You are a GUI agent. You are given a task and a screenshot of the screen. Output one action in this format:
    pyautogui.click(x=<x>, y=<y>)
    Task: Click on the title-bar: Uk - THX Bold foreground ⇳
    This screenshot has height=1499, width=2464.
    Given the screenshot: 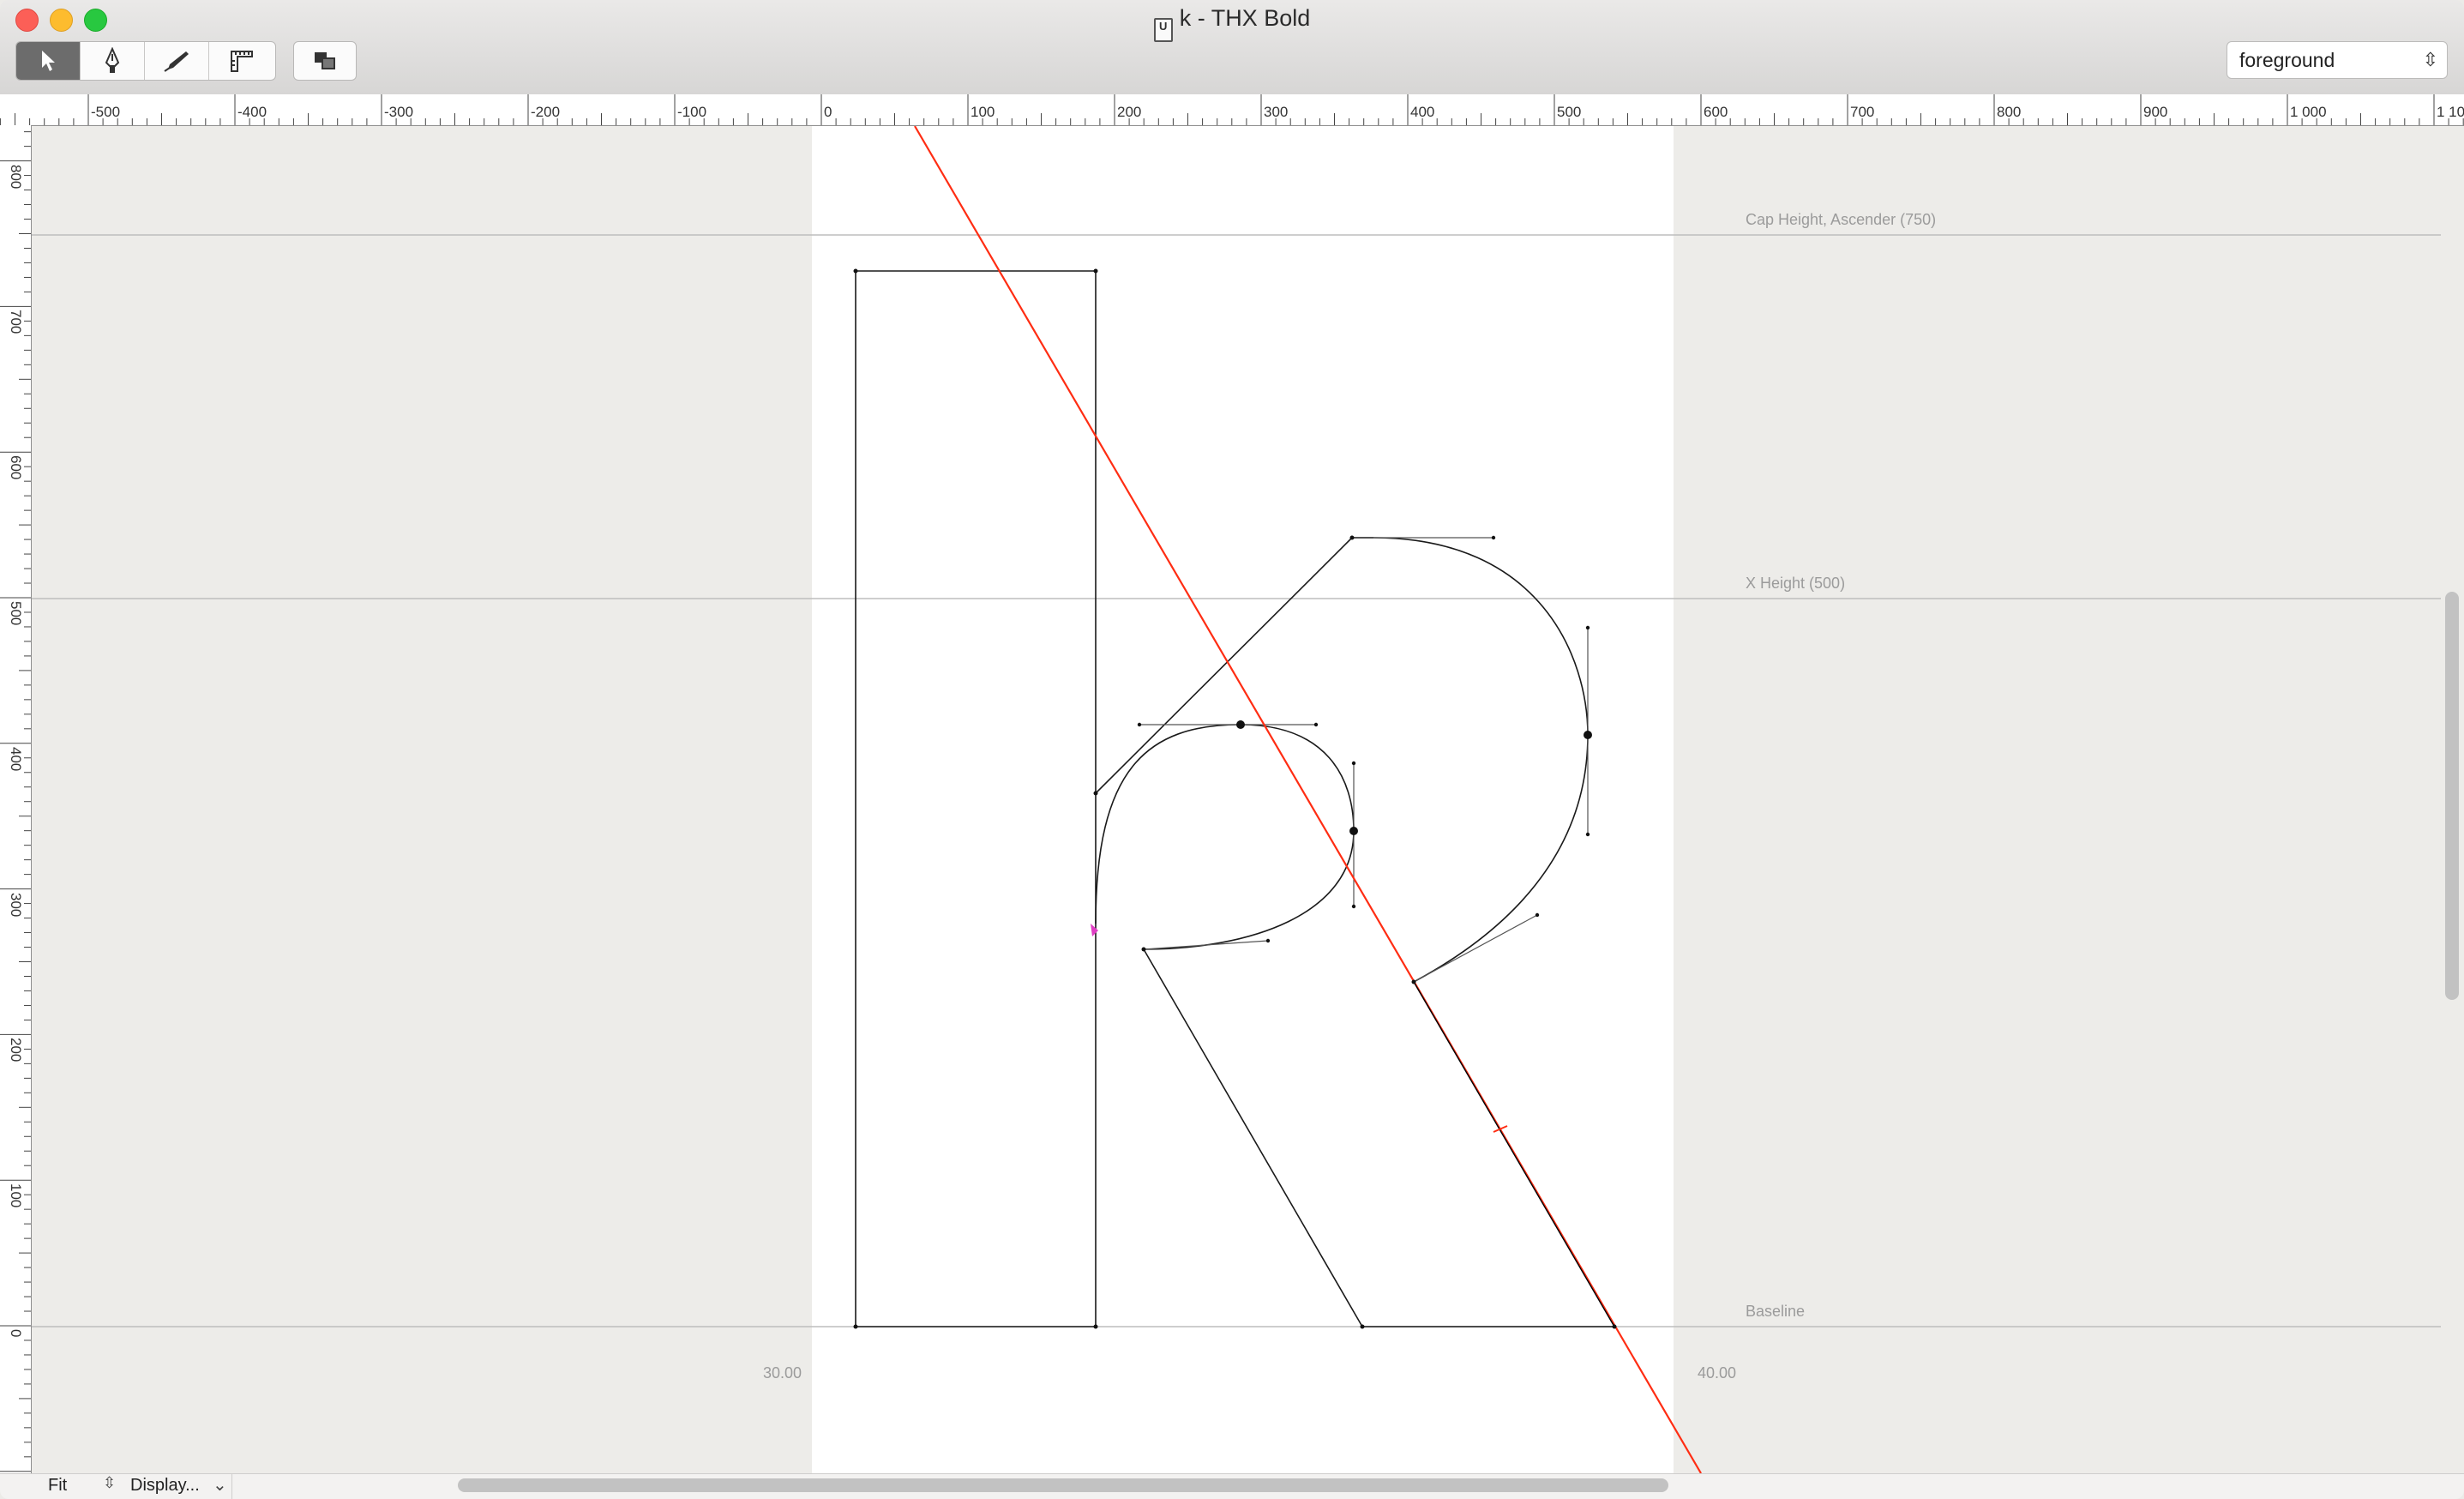 What is the action you would take?
    pyautogui.click(x=1232, y=47)
    